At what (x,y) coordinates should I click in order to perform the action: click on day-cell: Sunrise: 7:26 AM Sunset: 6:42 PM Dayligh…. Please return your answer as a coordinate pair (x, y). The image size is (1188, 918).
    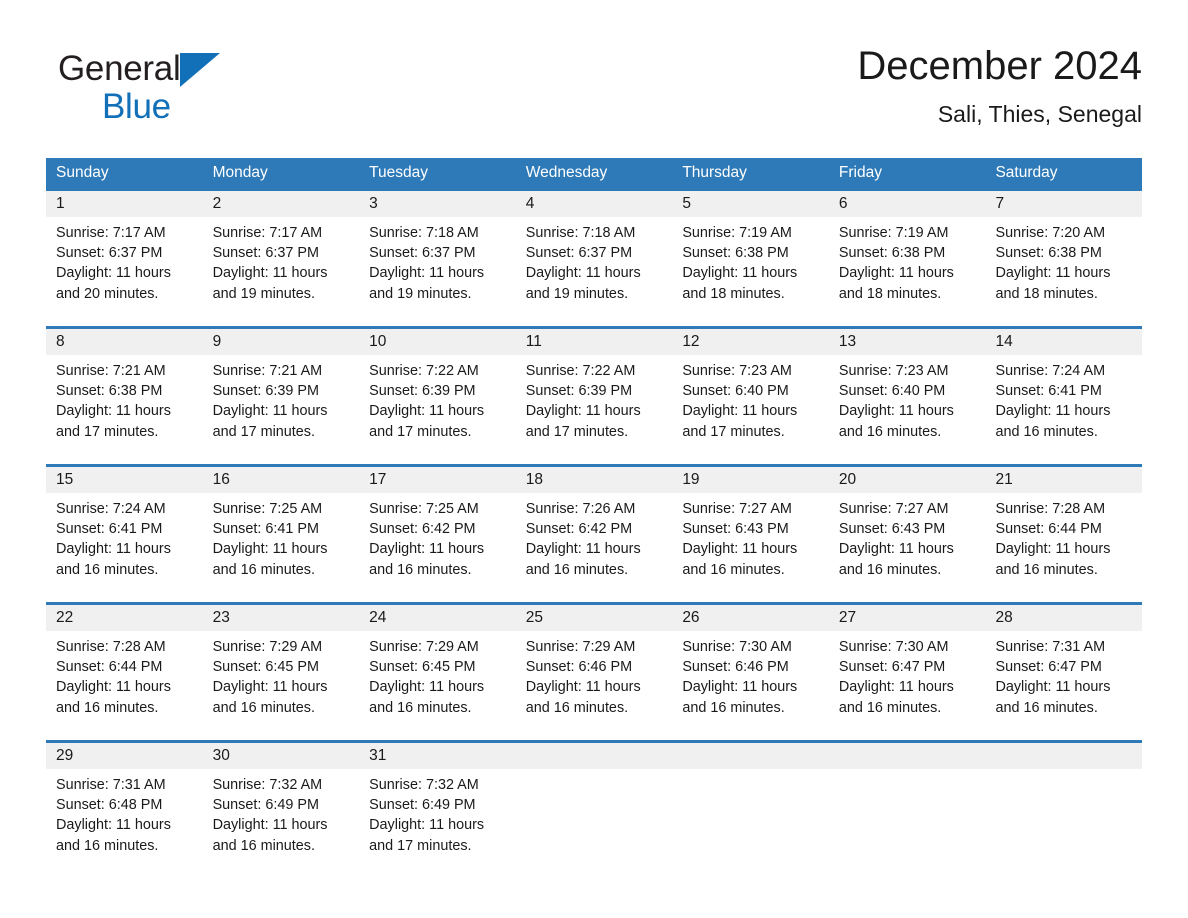
    Looking at the image, I should click on (594, 547).